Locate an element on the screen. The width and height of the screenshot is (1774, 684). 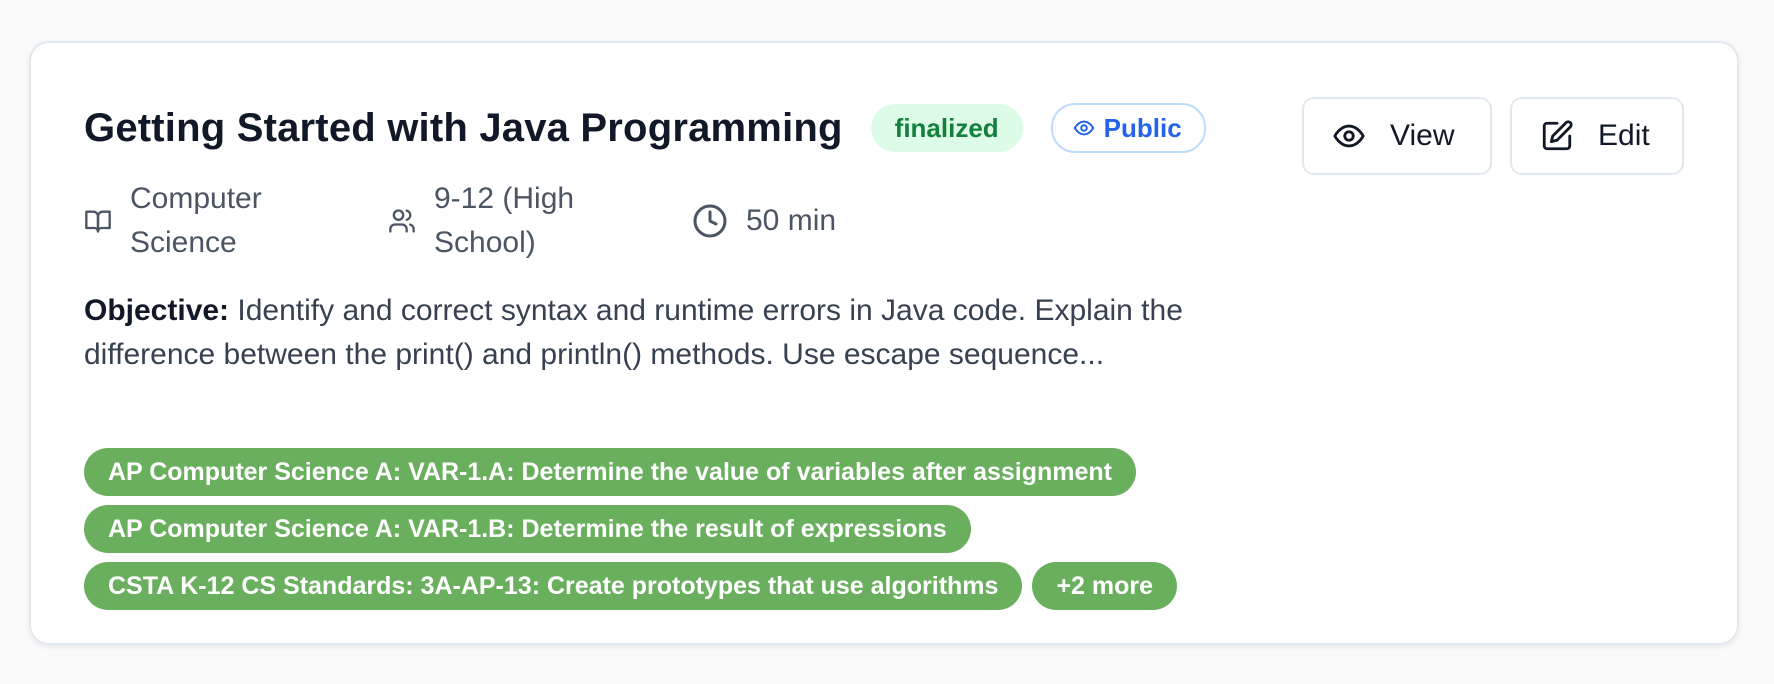
objective-label: Objective: is located at coordinates (157, 310).